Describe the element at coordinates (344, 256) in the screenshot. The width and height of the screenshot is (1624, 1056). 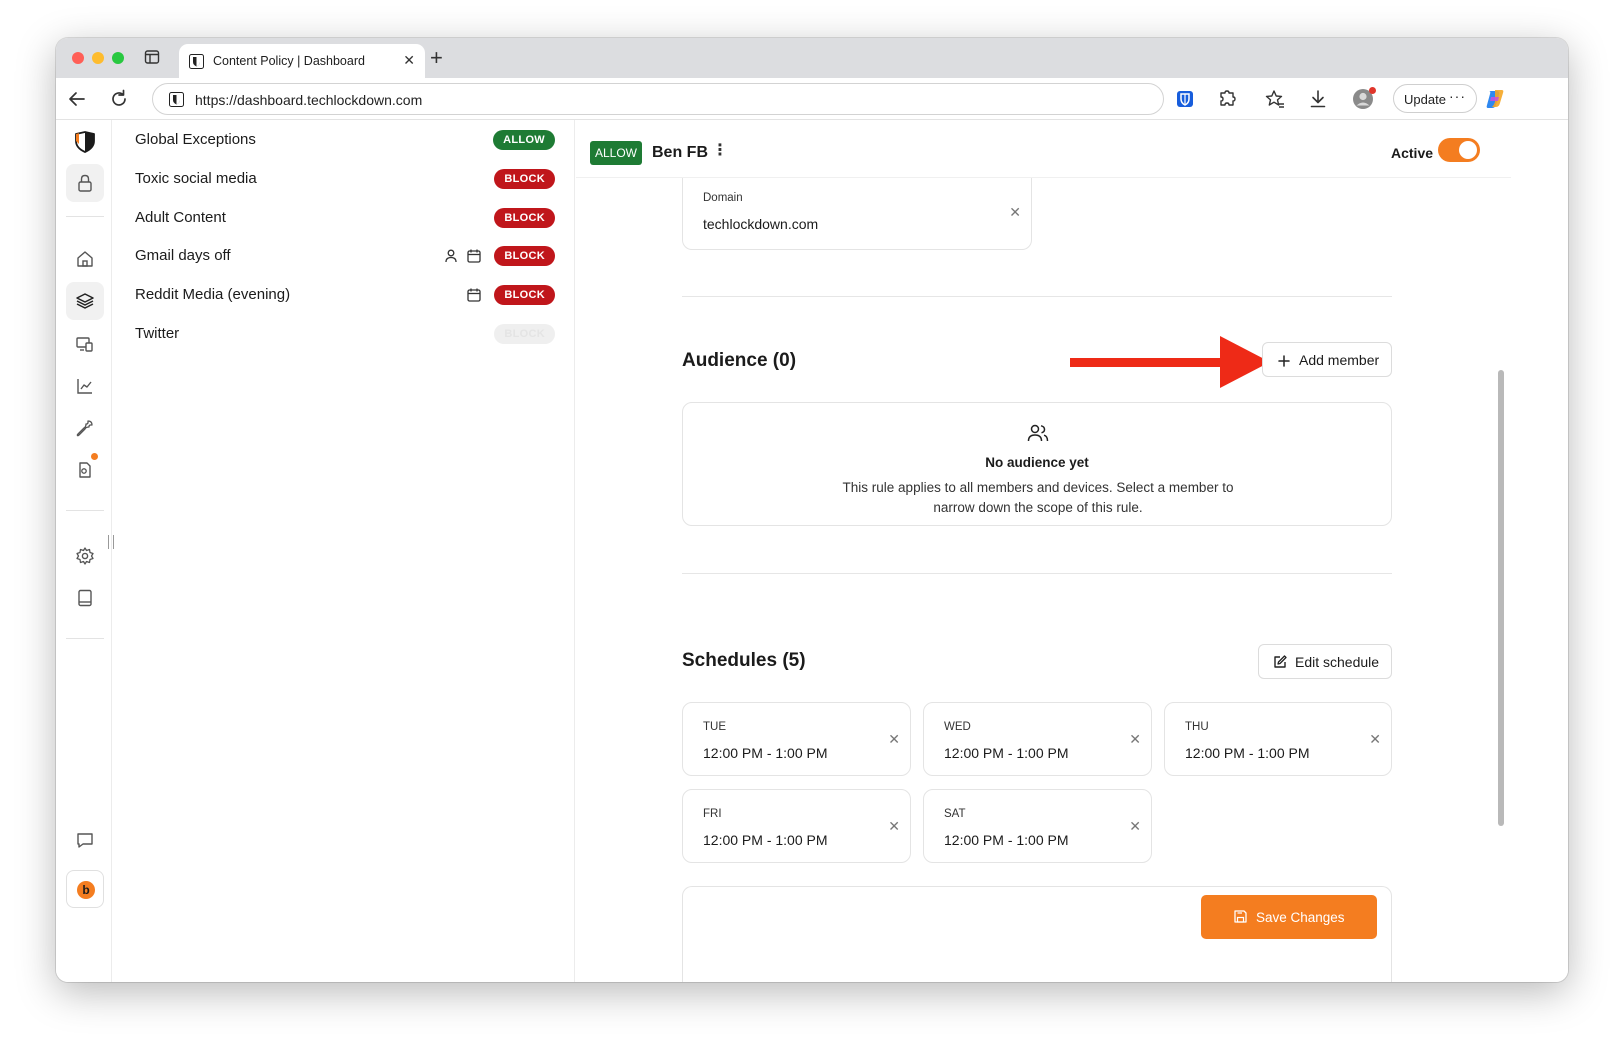
I see `rule-row-gmail-days-off: Gmail days off BLOCK` at that location.